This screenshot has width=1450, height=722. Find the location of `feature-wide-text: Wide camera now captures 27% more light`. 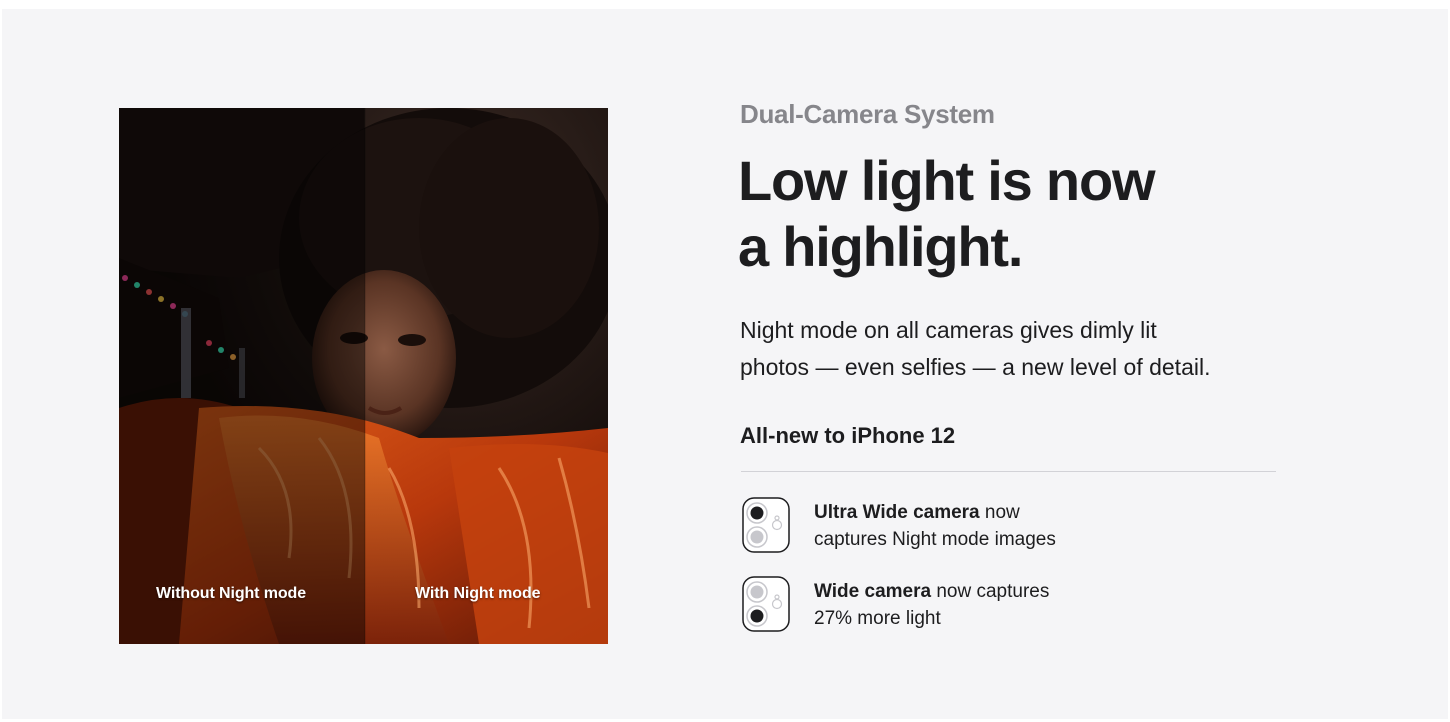

feature-wide-text: Wide camera now captures 27% more light is located at coordinates (931, 605).